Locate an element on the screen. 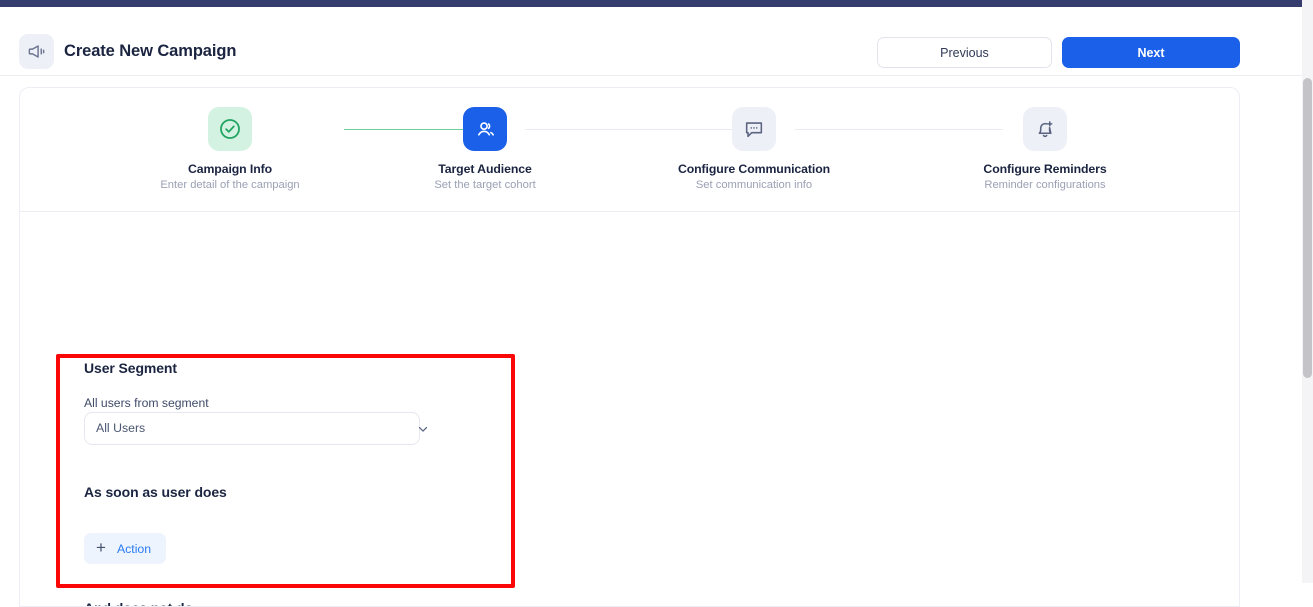 The height and width of the screenshot is (607, 1313). segment-field-label: All users from segment is located at coordinates (146, 403).